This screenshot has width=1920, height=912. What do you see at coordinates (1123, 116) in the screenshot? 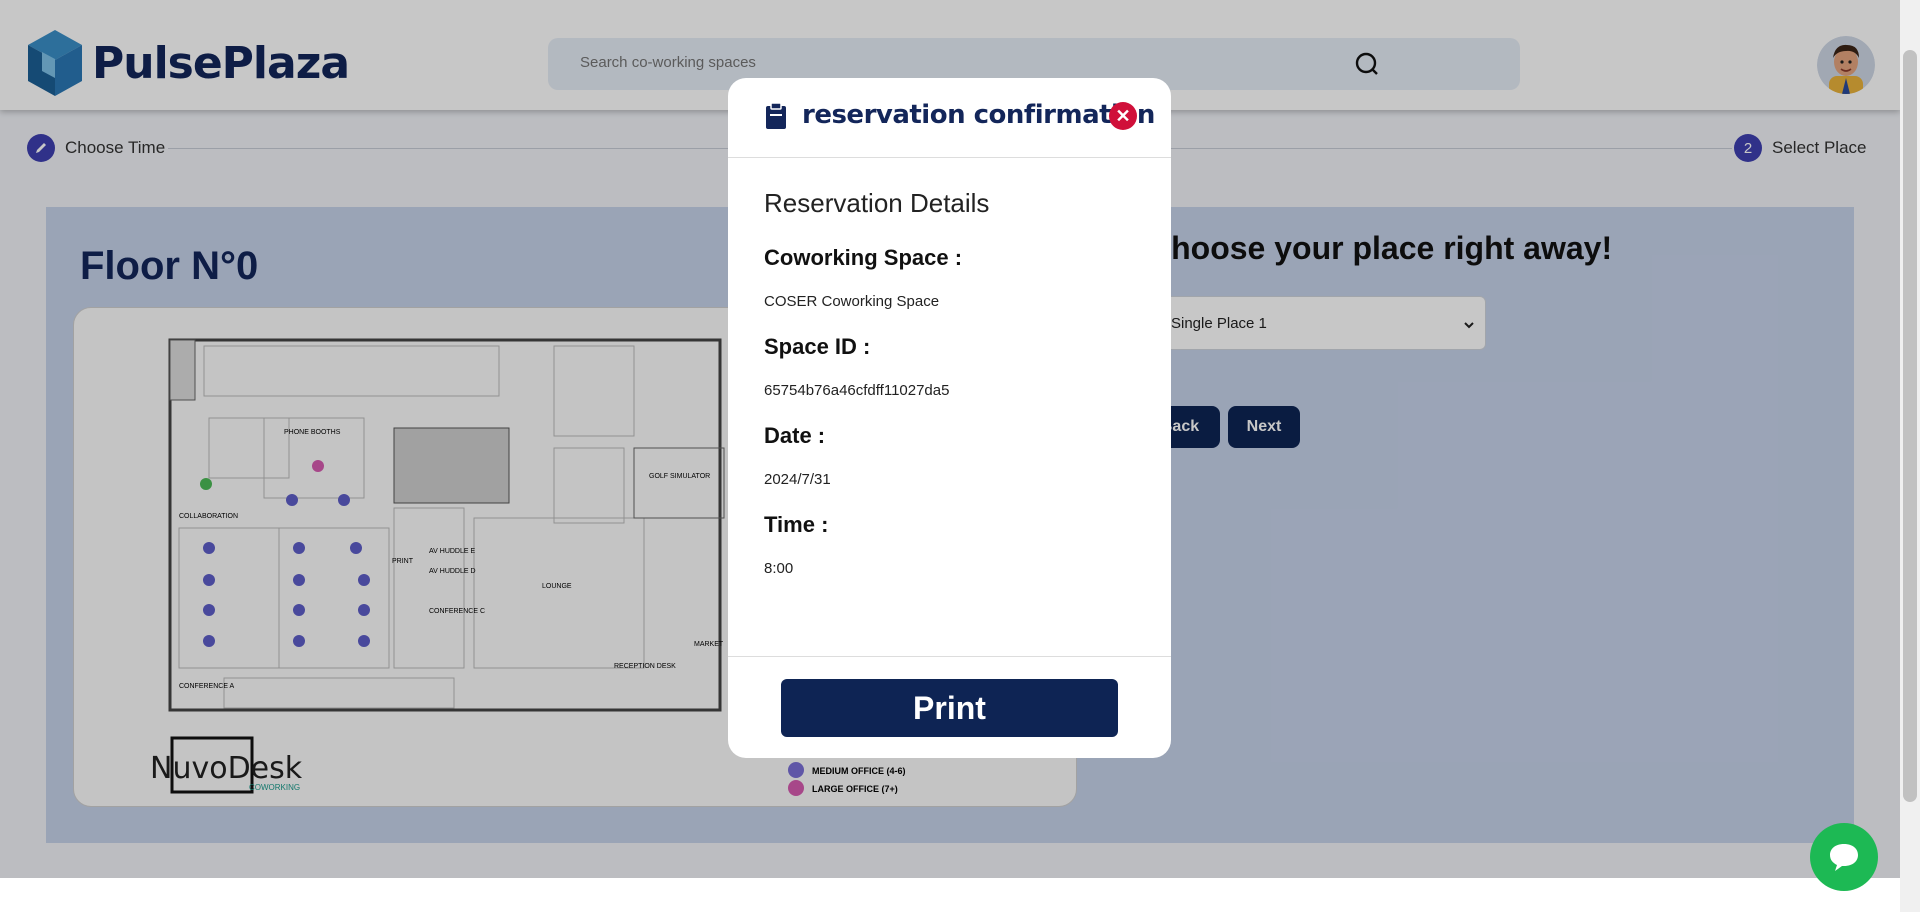
I see `close-icon: ✕` at bounding box center [1123, 116].